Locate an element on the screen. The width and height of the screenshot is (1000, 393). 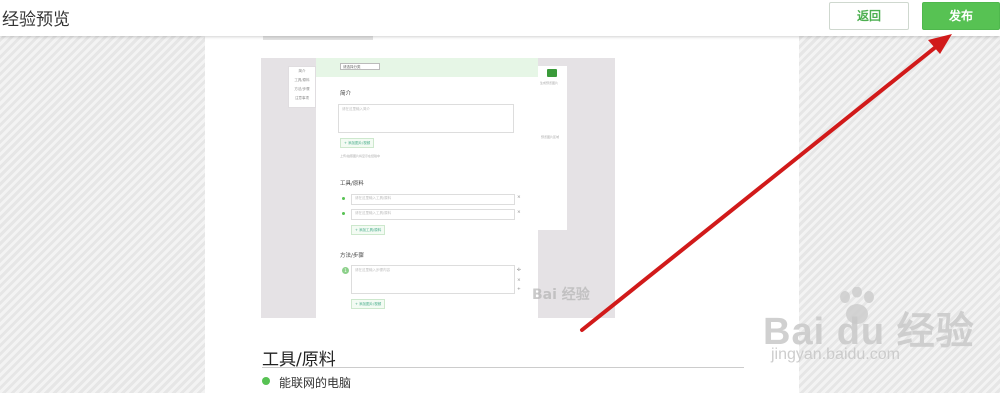
add-image-button: + 添加图片/视频 is located at coordinates (357, 143).